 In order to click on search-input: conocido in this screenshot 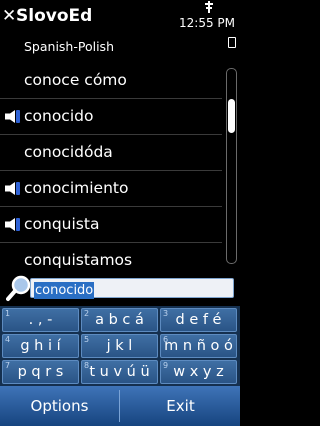, I will do `click(132, 288)`.